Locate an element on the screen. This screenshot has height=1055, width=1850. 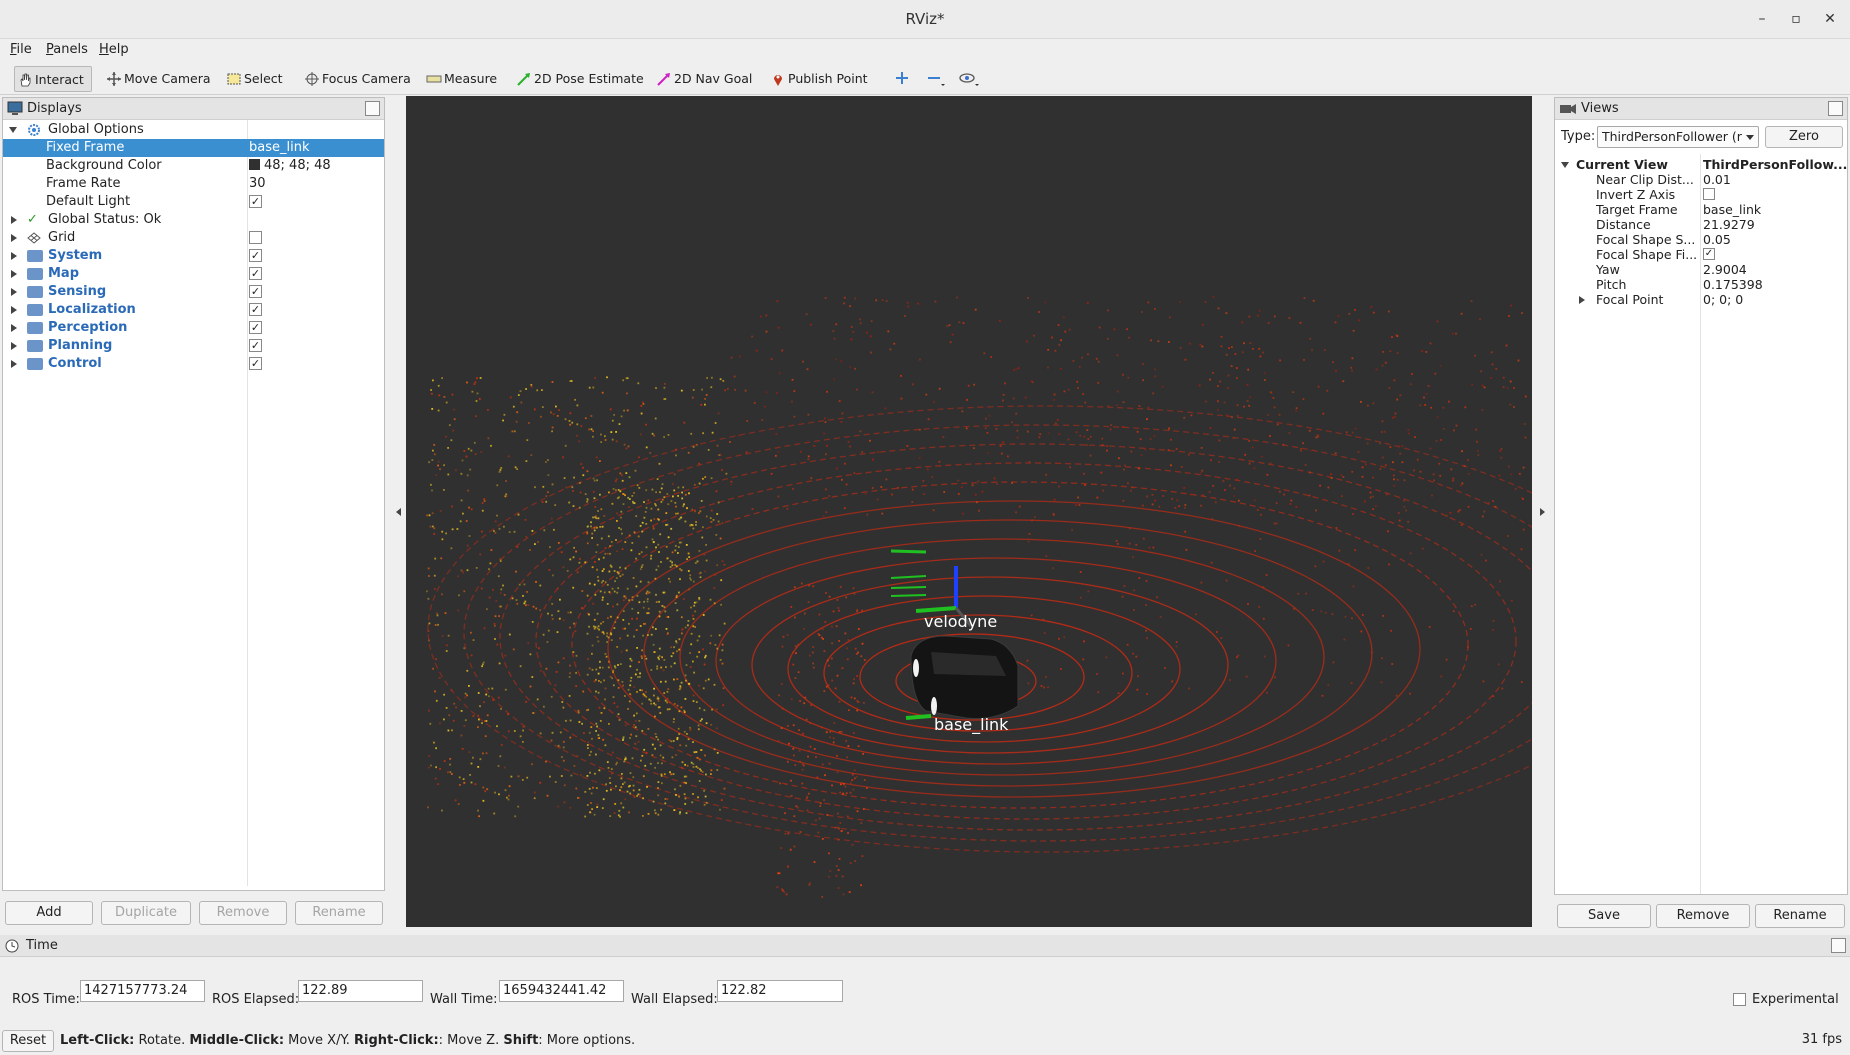
menu-panels: Panels is located at coordinates (67, 49).